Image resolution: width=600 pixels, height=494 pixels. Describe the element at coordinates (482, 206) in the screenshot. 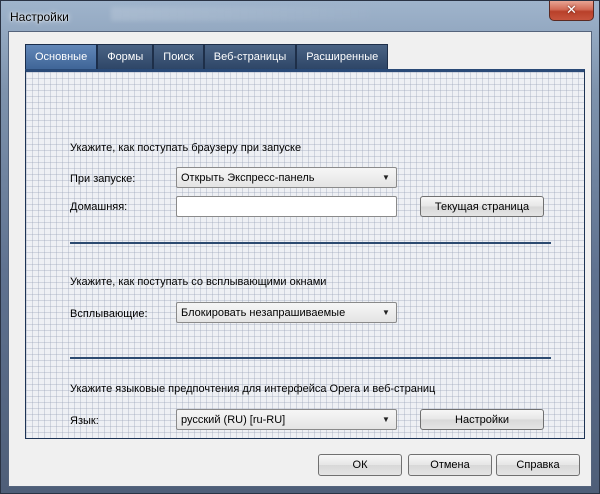

I see `current-page-button: Текущая страница` at that location.